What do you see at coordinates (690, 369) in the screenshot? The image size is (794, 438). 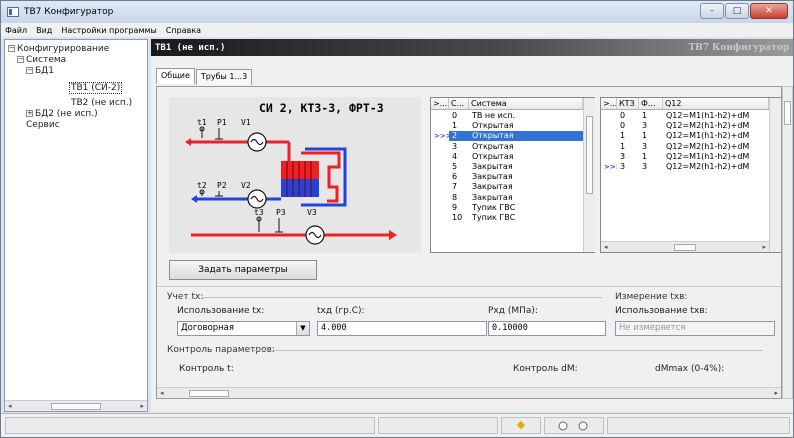 I see `dmmax-label: dMmax (0-4%):` at bounding box center [690, 369].